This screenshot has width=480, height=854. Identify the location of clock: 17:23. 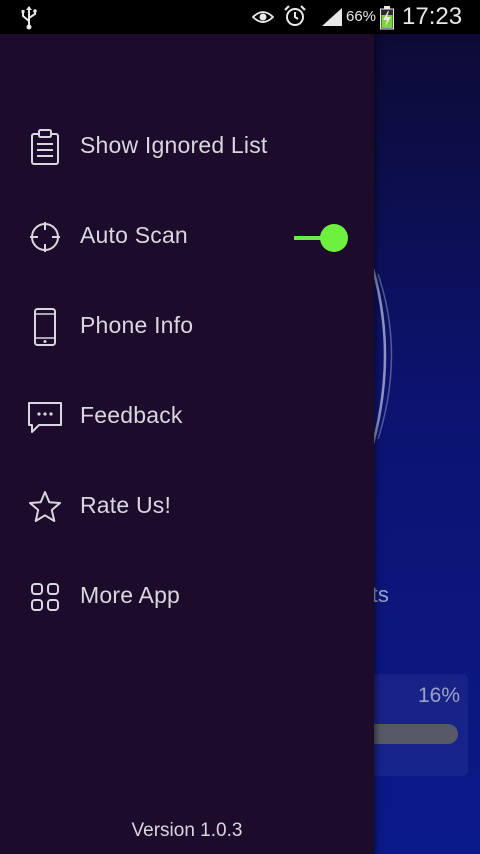
(432, 16).